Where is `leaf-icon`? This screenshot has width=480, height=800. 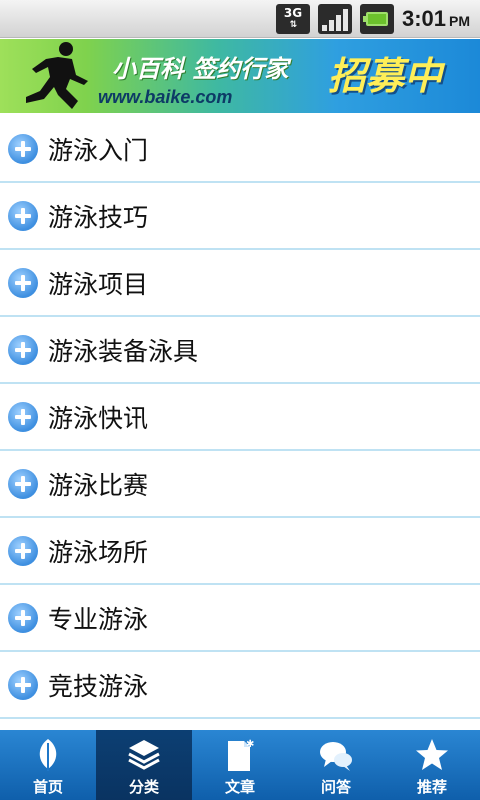
leaf-icon is located at coordinates (48, 755).